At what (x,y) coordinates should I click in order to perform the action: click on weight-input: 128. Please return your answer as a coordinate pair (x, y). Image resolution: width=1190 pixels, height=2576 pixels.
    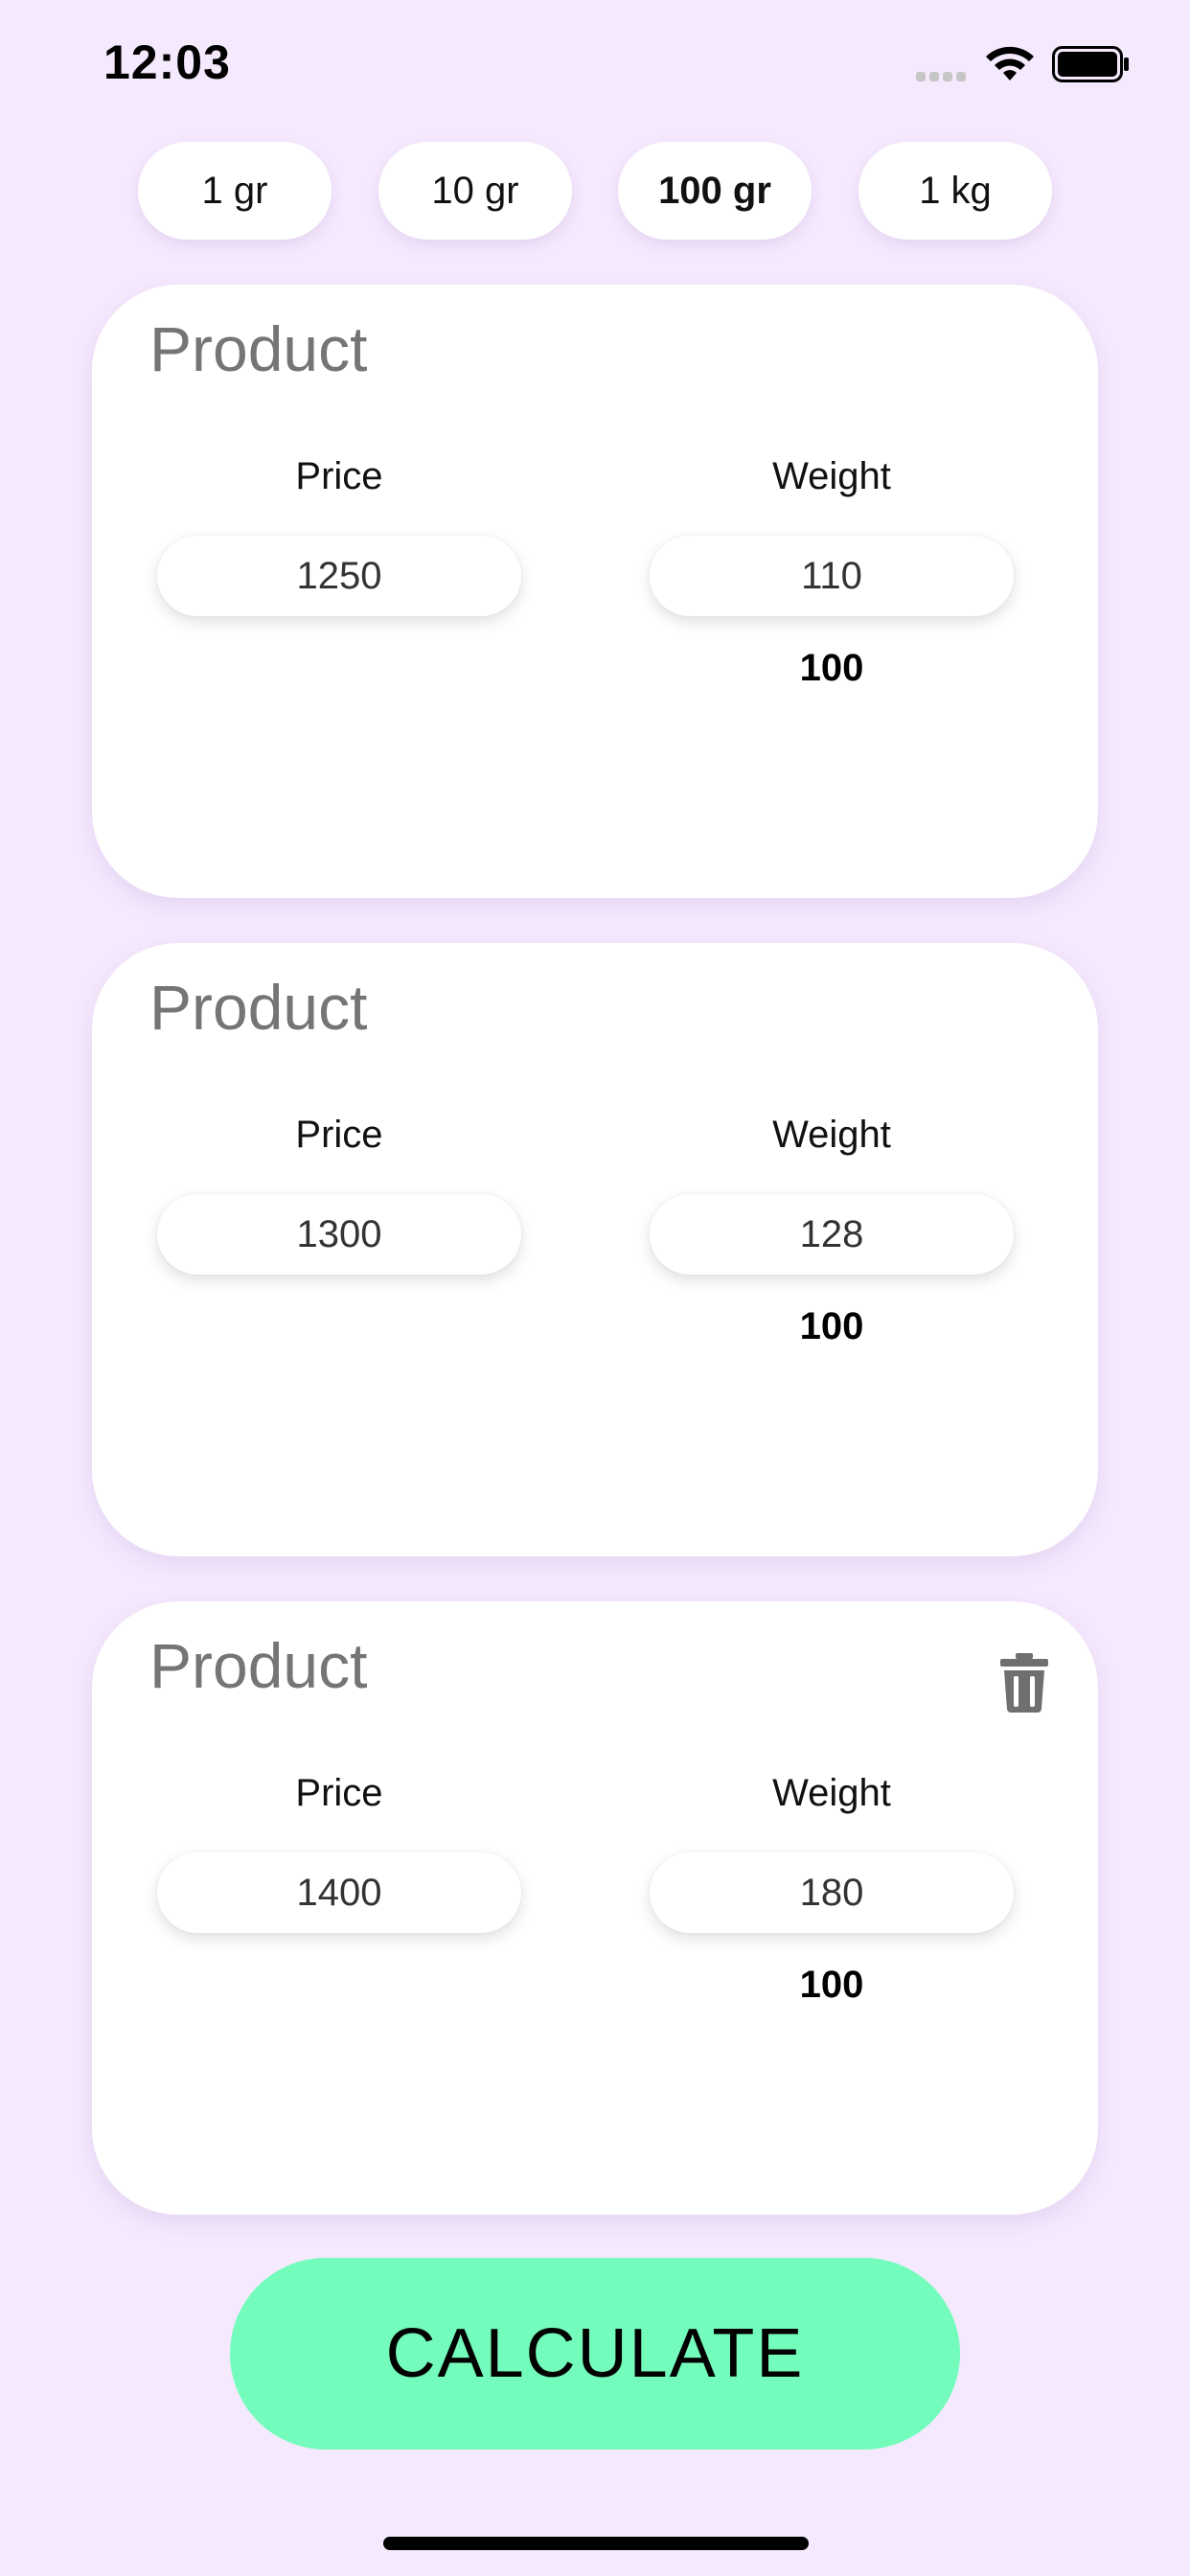
    Looking at the image, I should click on (832, 1234).